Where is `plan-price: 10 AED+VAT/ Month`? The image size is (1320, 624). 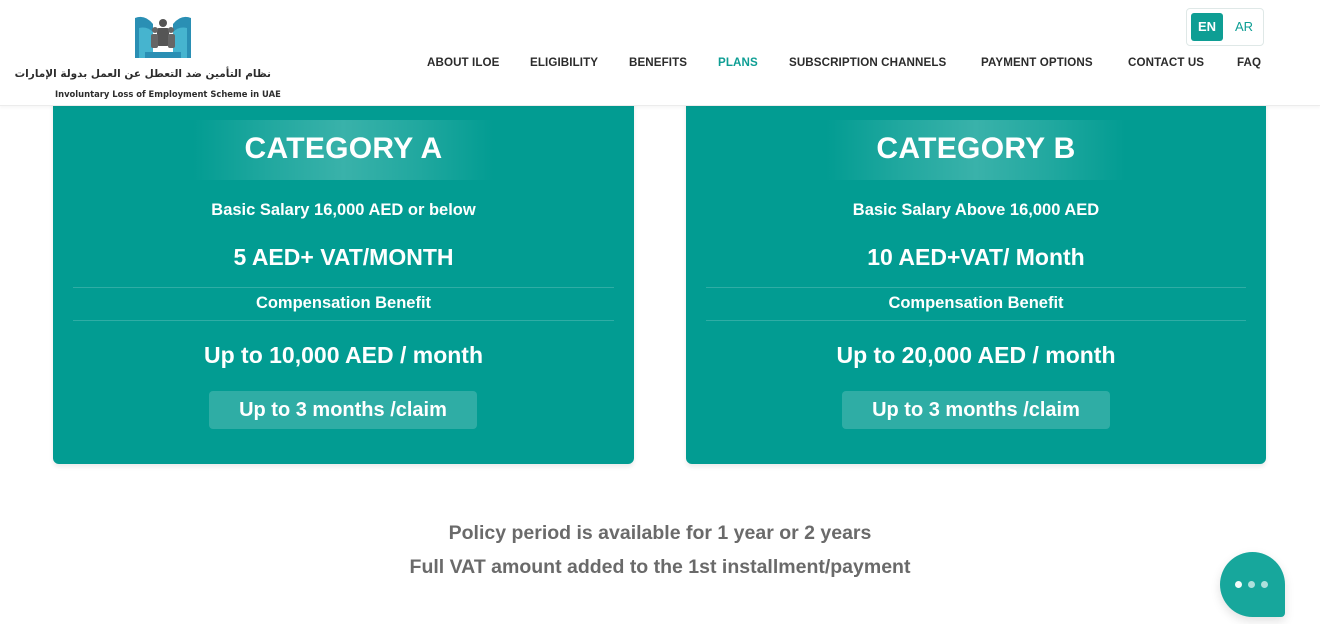 plan-price: 10 AED+VAT/ Month is located at coordinates (976, 257).